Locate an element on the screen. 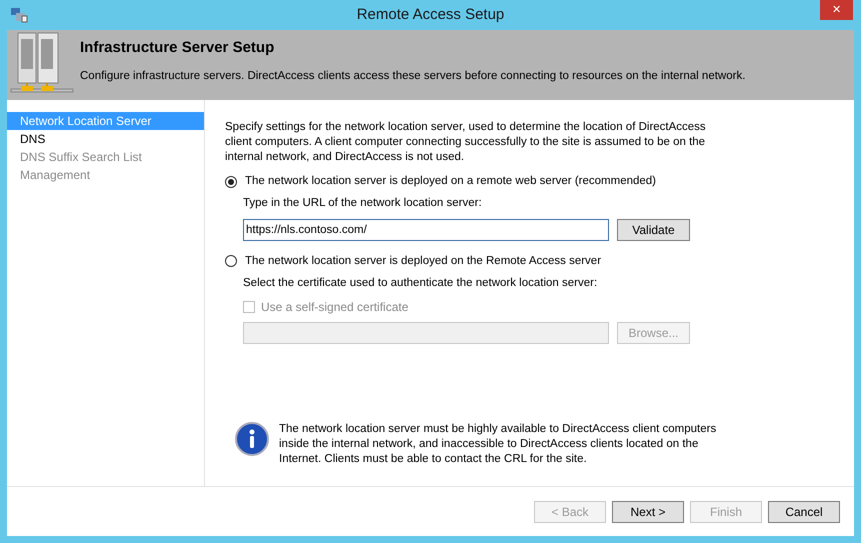  sidebar-item: DNS is located at coordinates (105, 139).